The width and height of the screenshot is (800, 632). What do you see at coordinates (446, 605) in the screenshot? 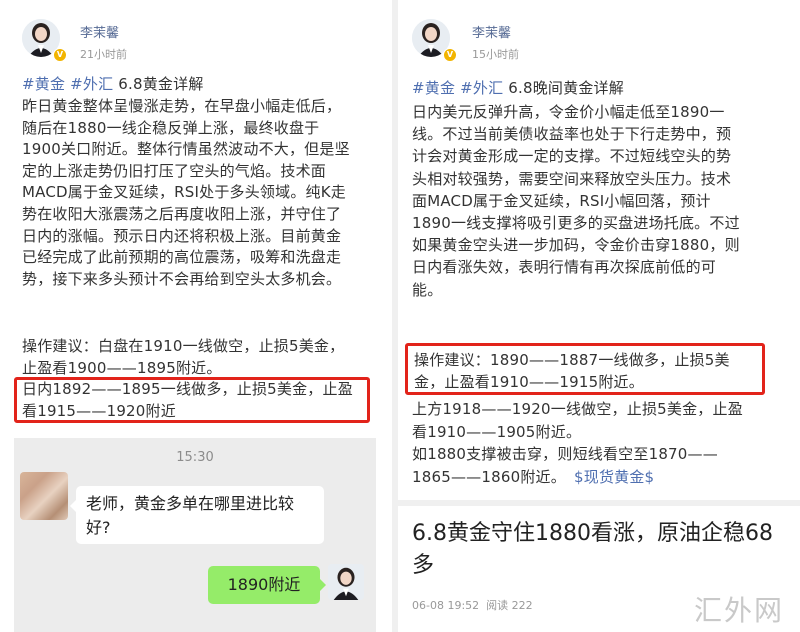
I see `article-date: 06-08 19:52` at bounding box center [446, 605].